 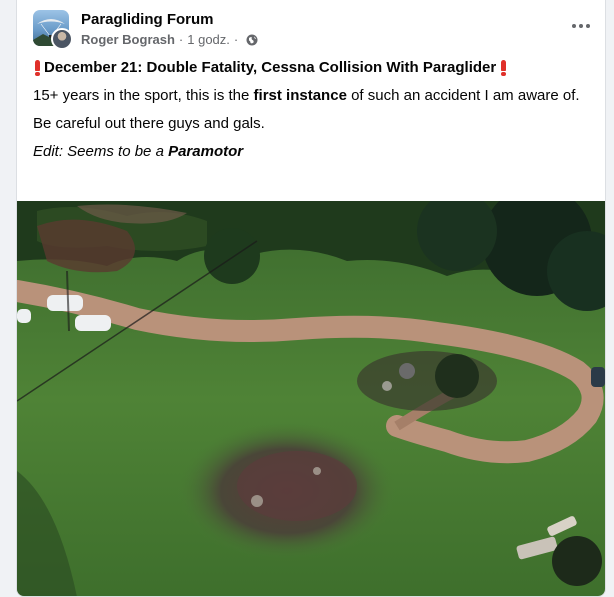 What do you see at coordinates (574, 26) in the screenshot?
I see `more-options-icon` at bounding box center [574, 26].